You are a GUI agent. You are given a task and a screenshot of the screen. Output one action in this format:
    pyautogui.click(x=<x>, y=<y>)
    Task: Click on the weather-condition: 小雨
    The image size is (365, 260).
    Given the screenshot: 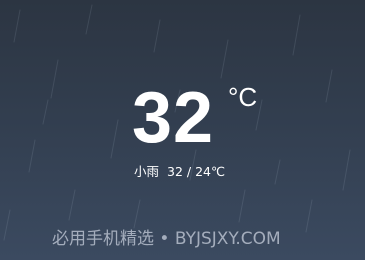 What is the action you would take?
    pyautogui.click(x=147, y=171)
    